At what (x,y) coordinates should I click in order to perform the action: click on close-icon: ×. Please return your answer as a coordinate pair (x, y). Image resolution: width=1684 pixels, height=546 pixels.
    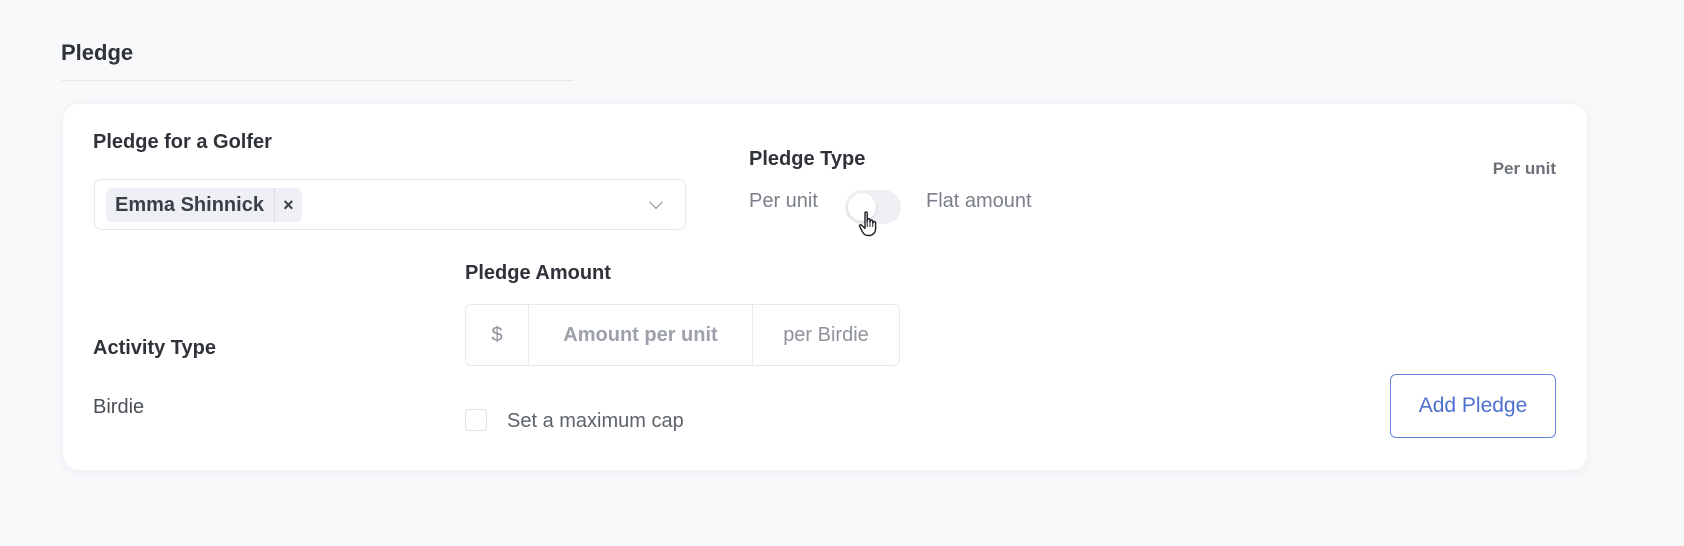
    Looking at the image, I should click on (287, 205).